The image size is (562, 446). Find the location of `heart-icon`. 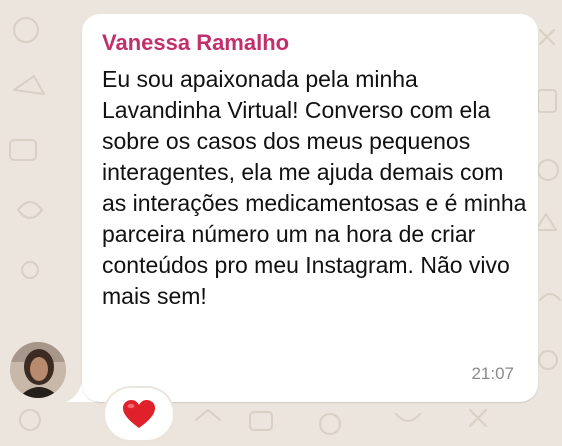

heart-icon is located at coordinates (139, 414).